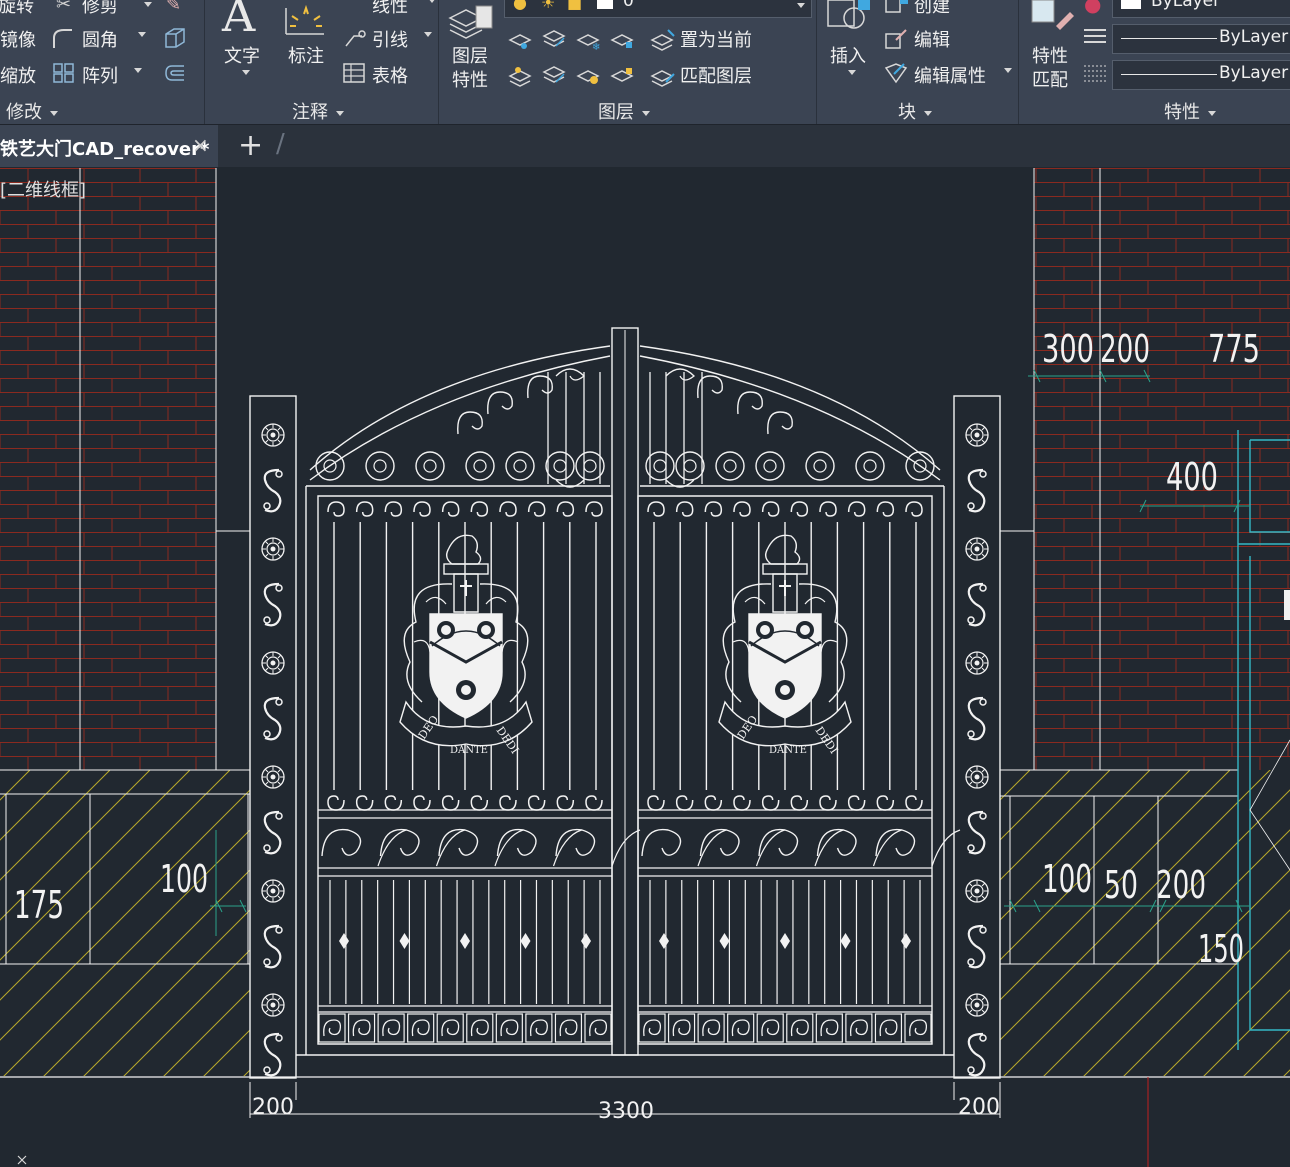 The height and width of the screenshot is (1167, 1290). I want to click on dimension-button: 标注, so click(306, 55).